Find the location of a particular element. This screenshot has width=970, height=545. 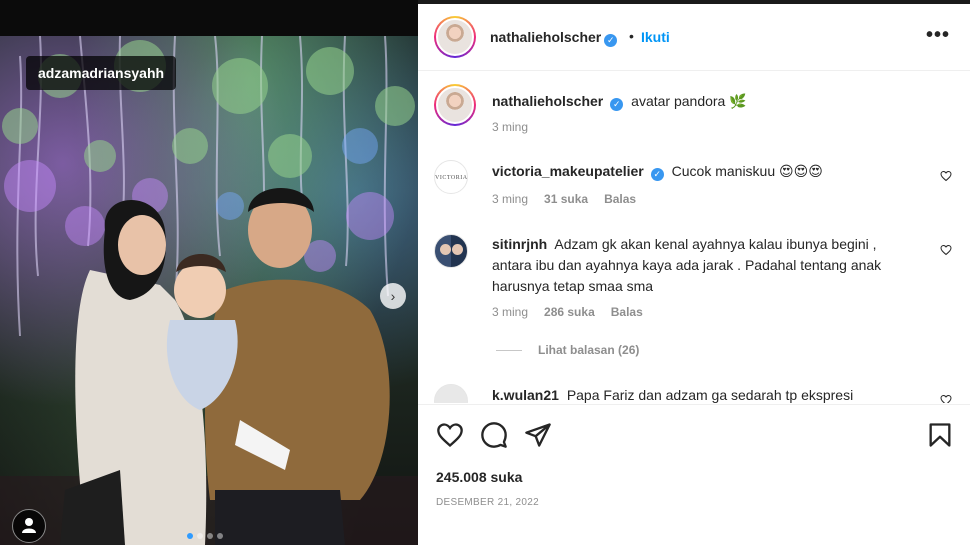

person-icon-glyph is located at coordinates (29, 525).